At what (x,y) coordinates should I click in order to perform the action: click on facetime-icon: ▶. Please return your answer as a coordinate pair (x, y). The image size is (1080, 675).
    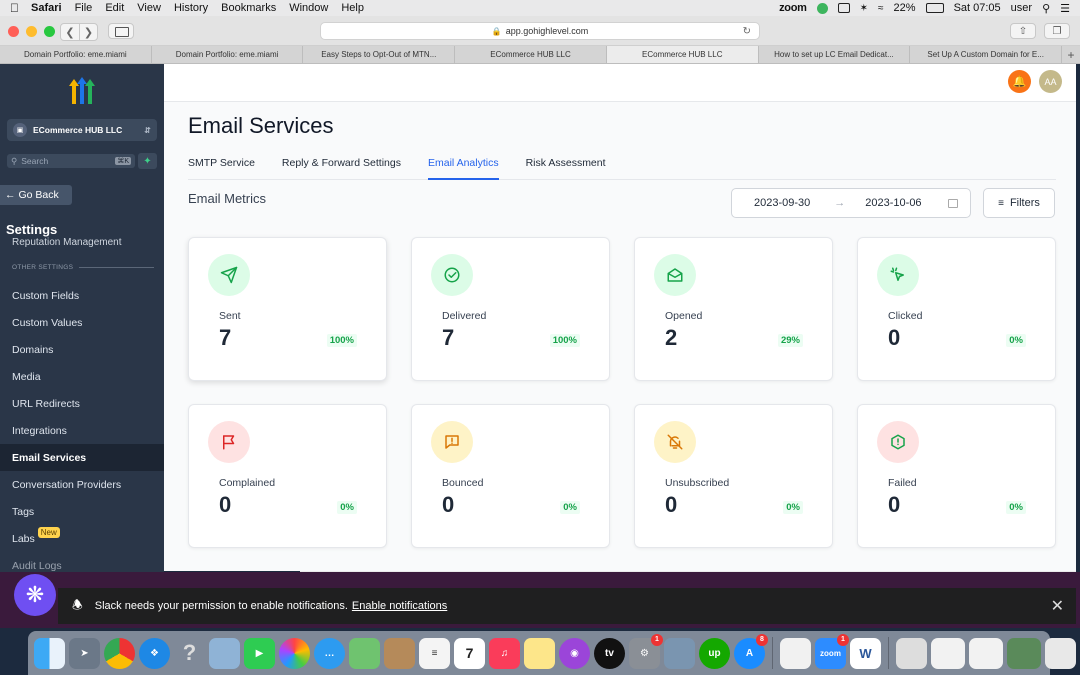
    Looking at the image, I should click on (259, 653).